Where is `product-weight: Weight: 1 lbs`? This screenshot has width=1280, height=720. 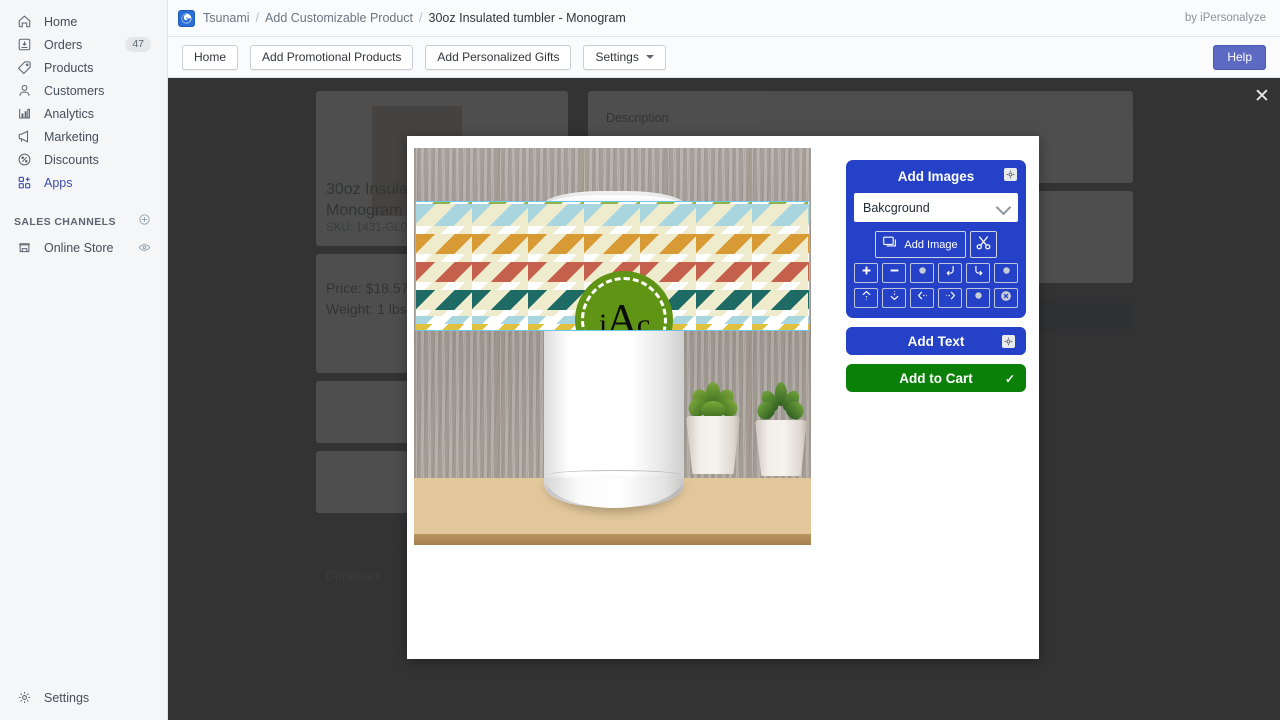 product-weight: Weight: 1 lbs is located at coordinates (366, 309).